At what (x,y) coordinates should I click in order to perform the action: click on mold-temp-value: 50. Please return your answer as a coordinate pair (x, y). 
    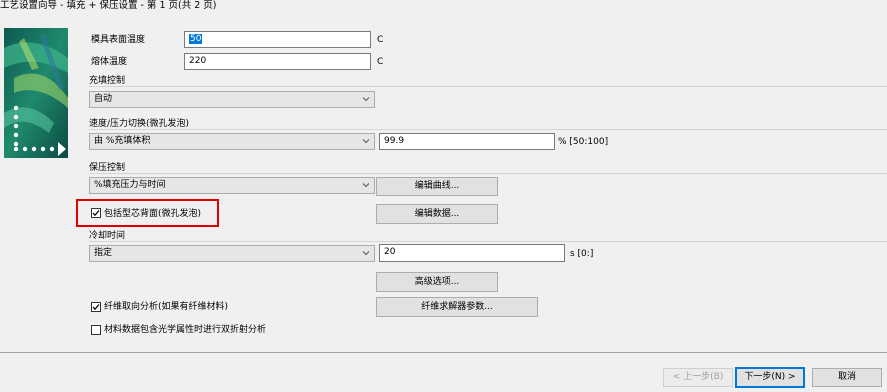
    Looking at the image, I should click on (196, 39).